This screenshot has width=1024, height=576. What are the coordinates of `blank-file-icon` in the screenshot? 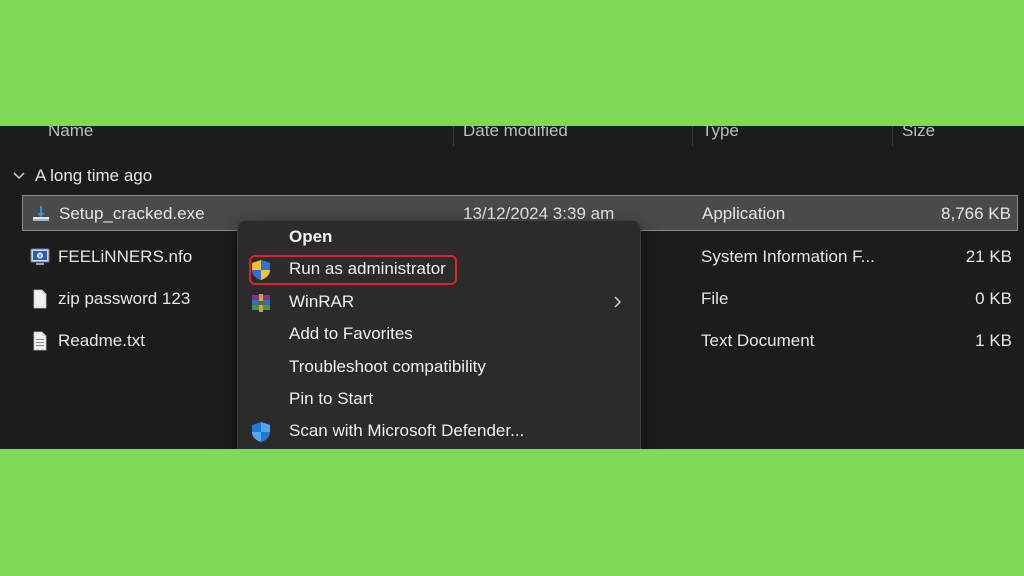 It's located at (40, 299).